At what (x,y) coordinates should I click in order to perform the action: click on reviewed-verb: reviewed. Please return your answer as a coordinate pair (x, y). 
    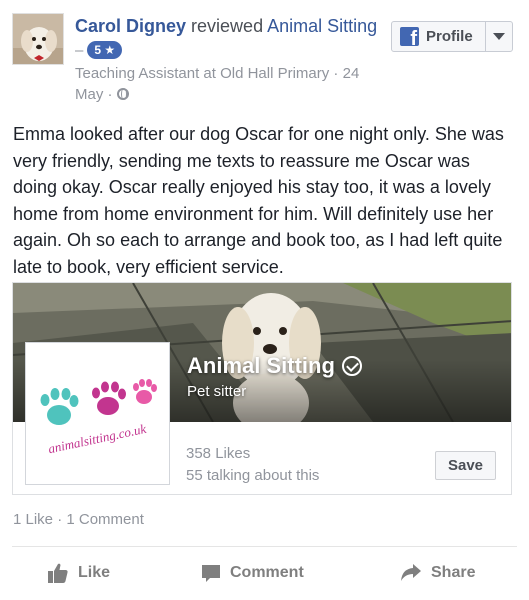
    Looking at the image, I should click on (227, 26).